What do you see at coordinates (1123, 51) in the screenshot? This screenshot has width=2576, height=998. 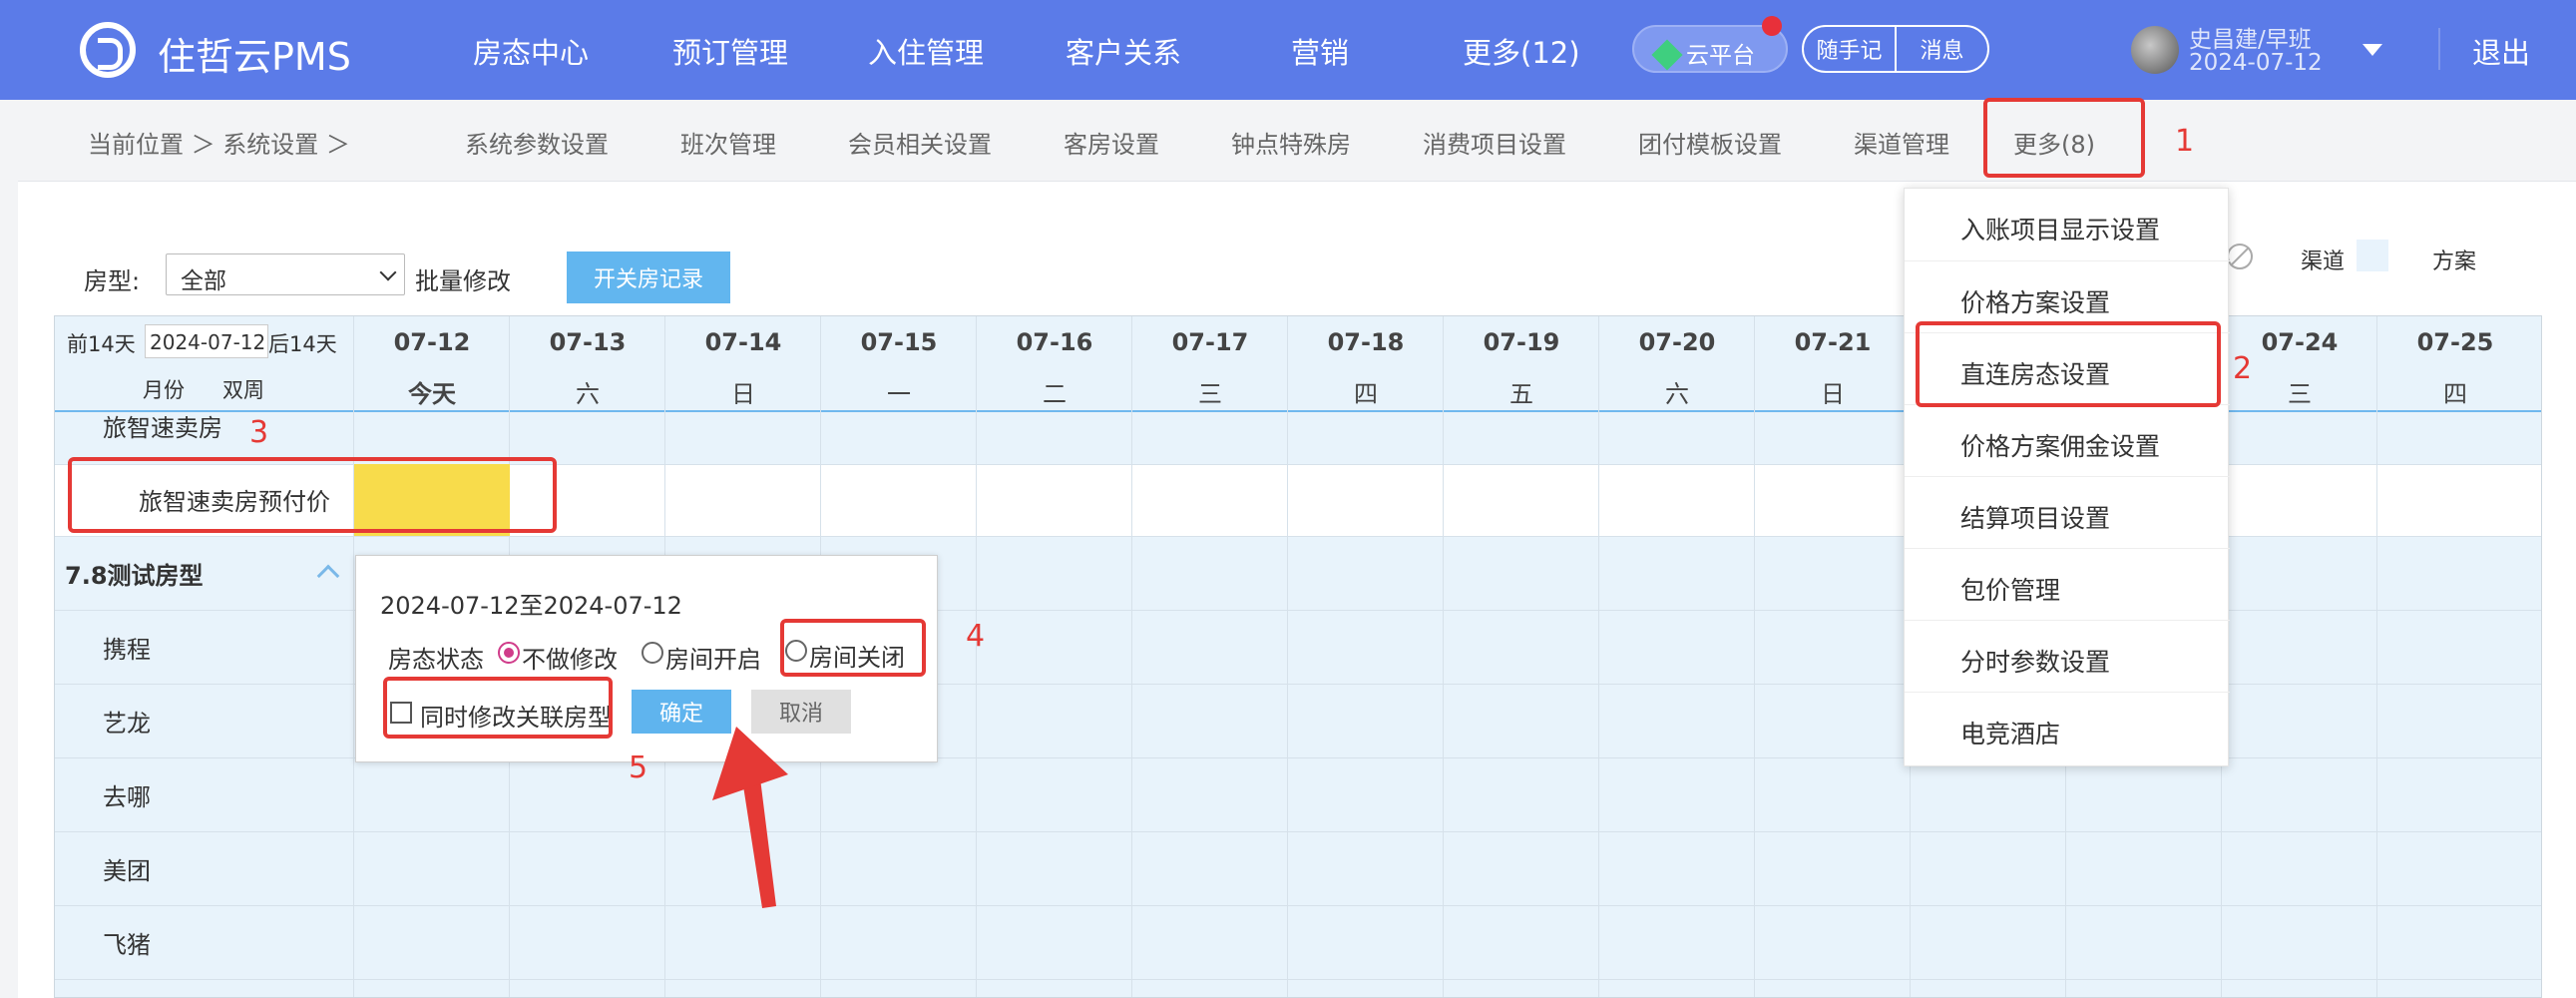 I see `nav-customers: 客户关系` at bounding box center [1123, 51].